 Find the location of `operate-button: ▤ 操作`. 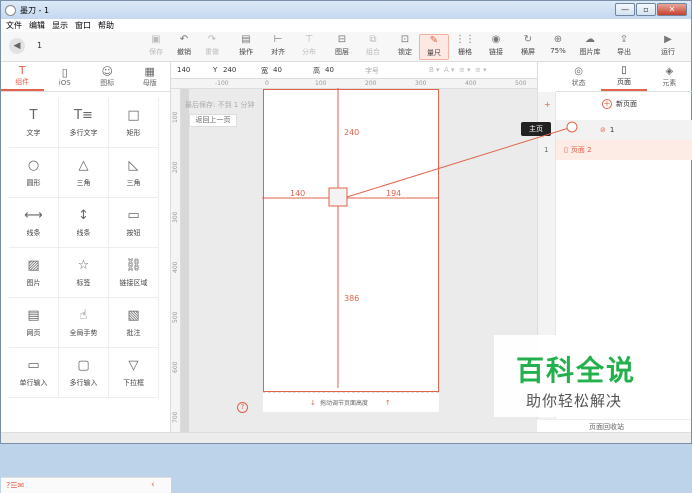

operate-button: ▤ 操作 is located at coordinates (246, 47).